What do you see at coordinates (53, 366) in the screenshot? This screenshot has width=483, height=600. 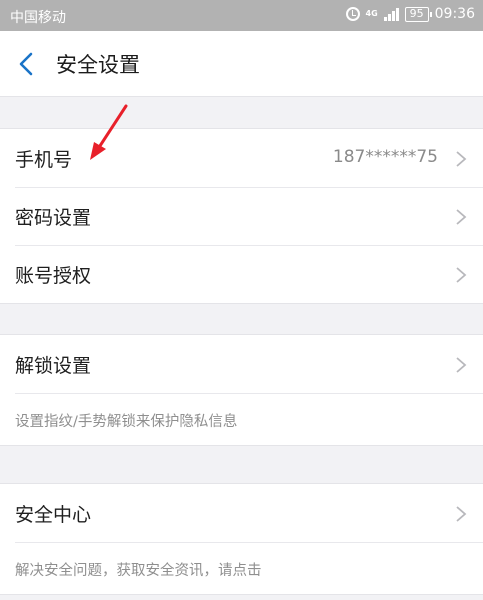 I see `row-label: 解锁设置` at bounding box center [53, 366].